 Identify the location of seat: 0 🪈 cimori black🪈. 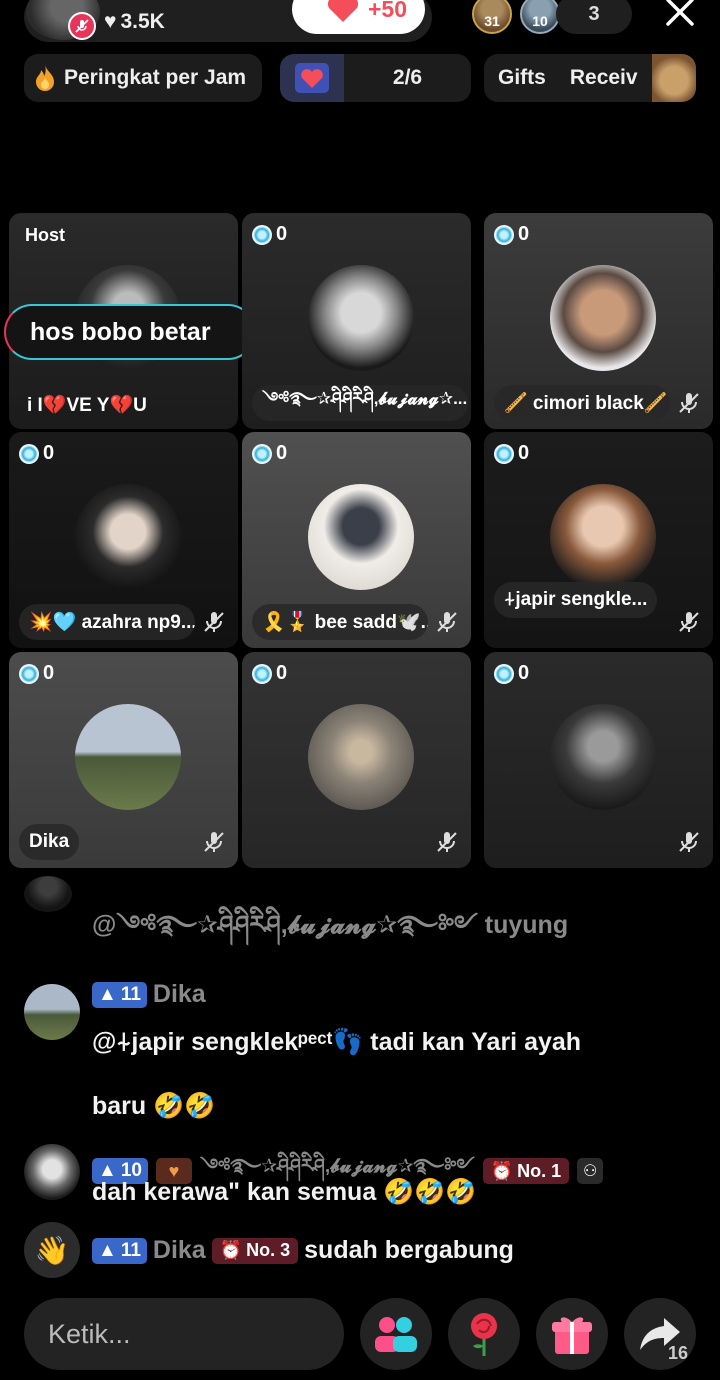
(598, 321).